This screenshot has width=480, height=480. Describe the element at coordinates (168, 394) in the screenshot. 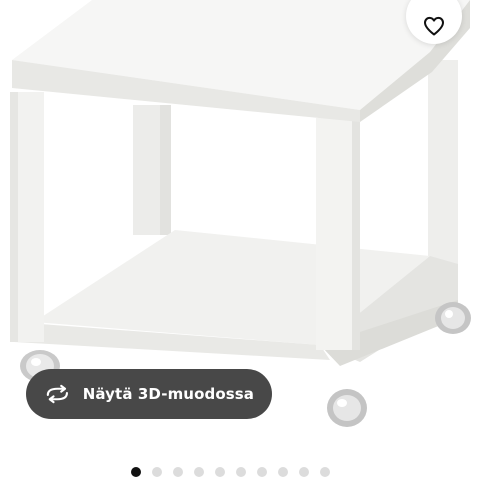

I see `view-in-3d-label: Näytä 3D-muodossa` at that location.